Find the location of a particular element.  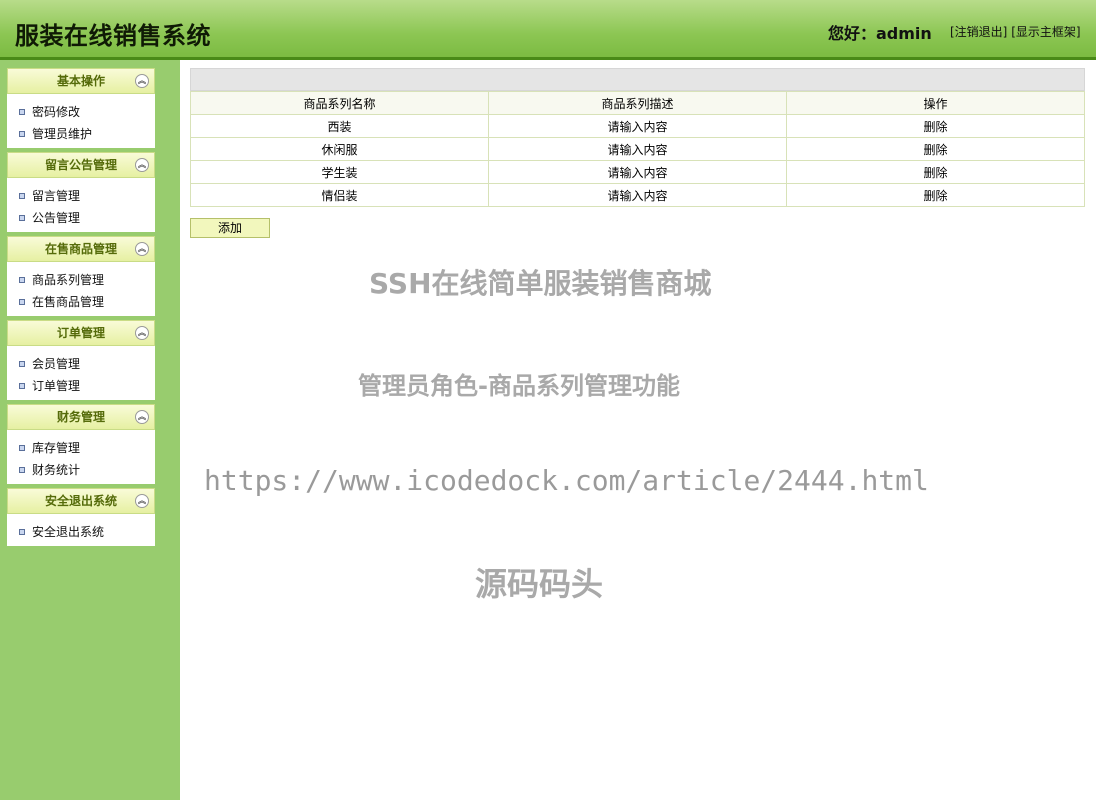

sidebar-group-body: 库存管理 财务统计 is located at coordinates (81, 457).